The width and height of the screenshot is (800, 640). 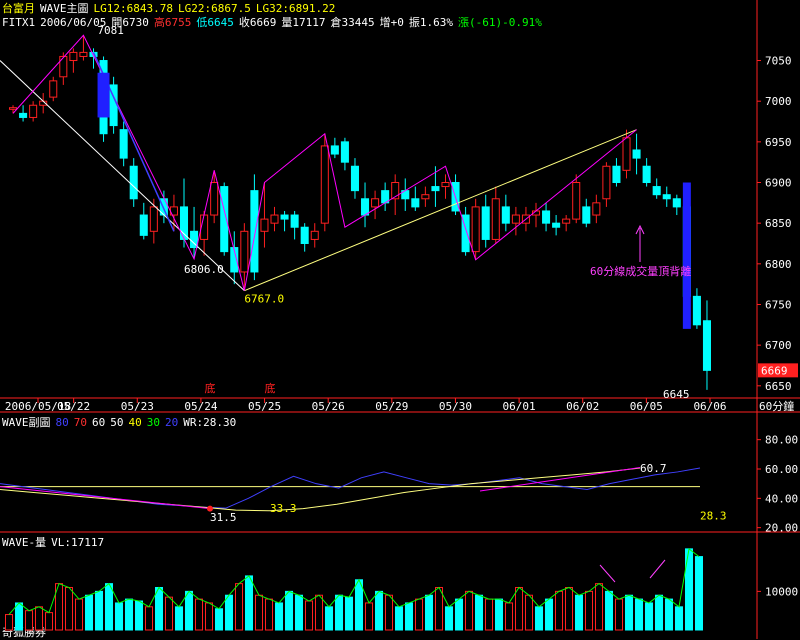 I want to click on vol-arrow, so click(x=657, y=569).